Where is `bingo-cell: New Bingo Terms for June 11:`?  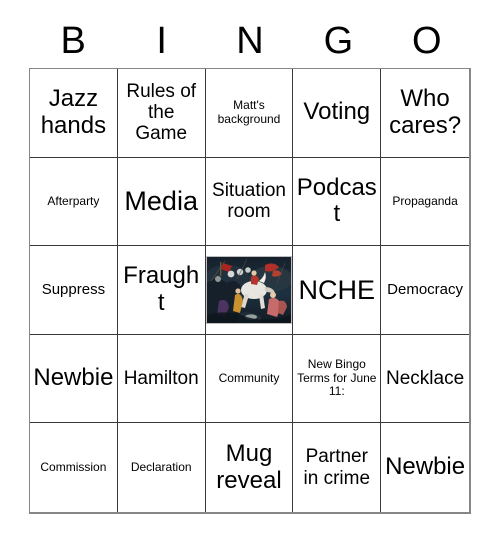
bingo-cell: New Bingo Terms for June 11: is located at coordinates (337, 379).